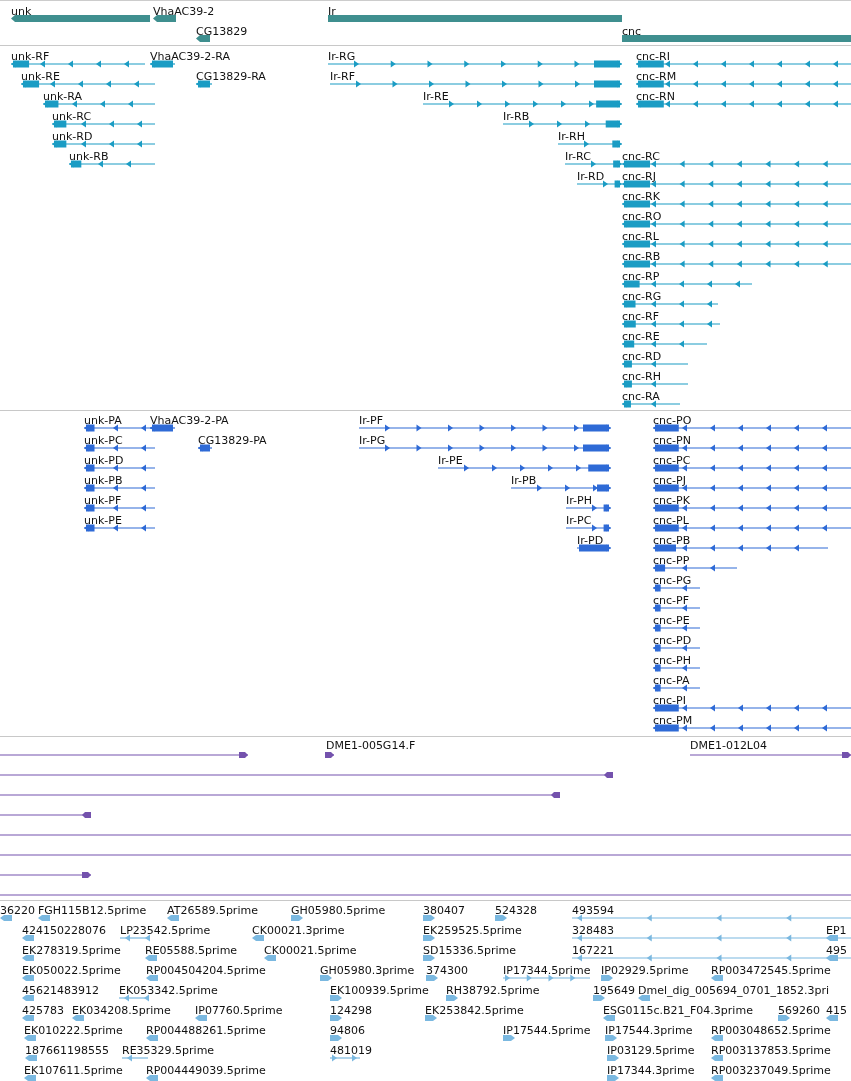 The width and height of the screenshot is (851, 1081). Describe the element at coordinates (17, 910) in the screenshot. I see `feature-label: 36220` at that location.